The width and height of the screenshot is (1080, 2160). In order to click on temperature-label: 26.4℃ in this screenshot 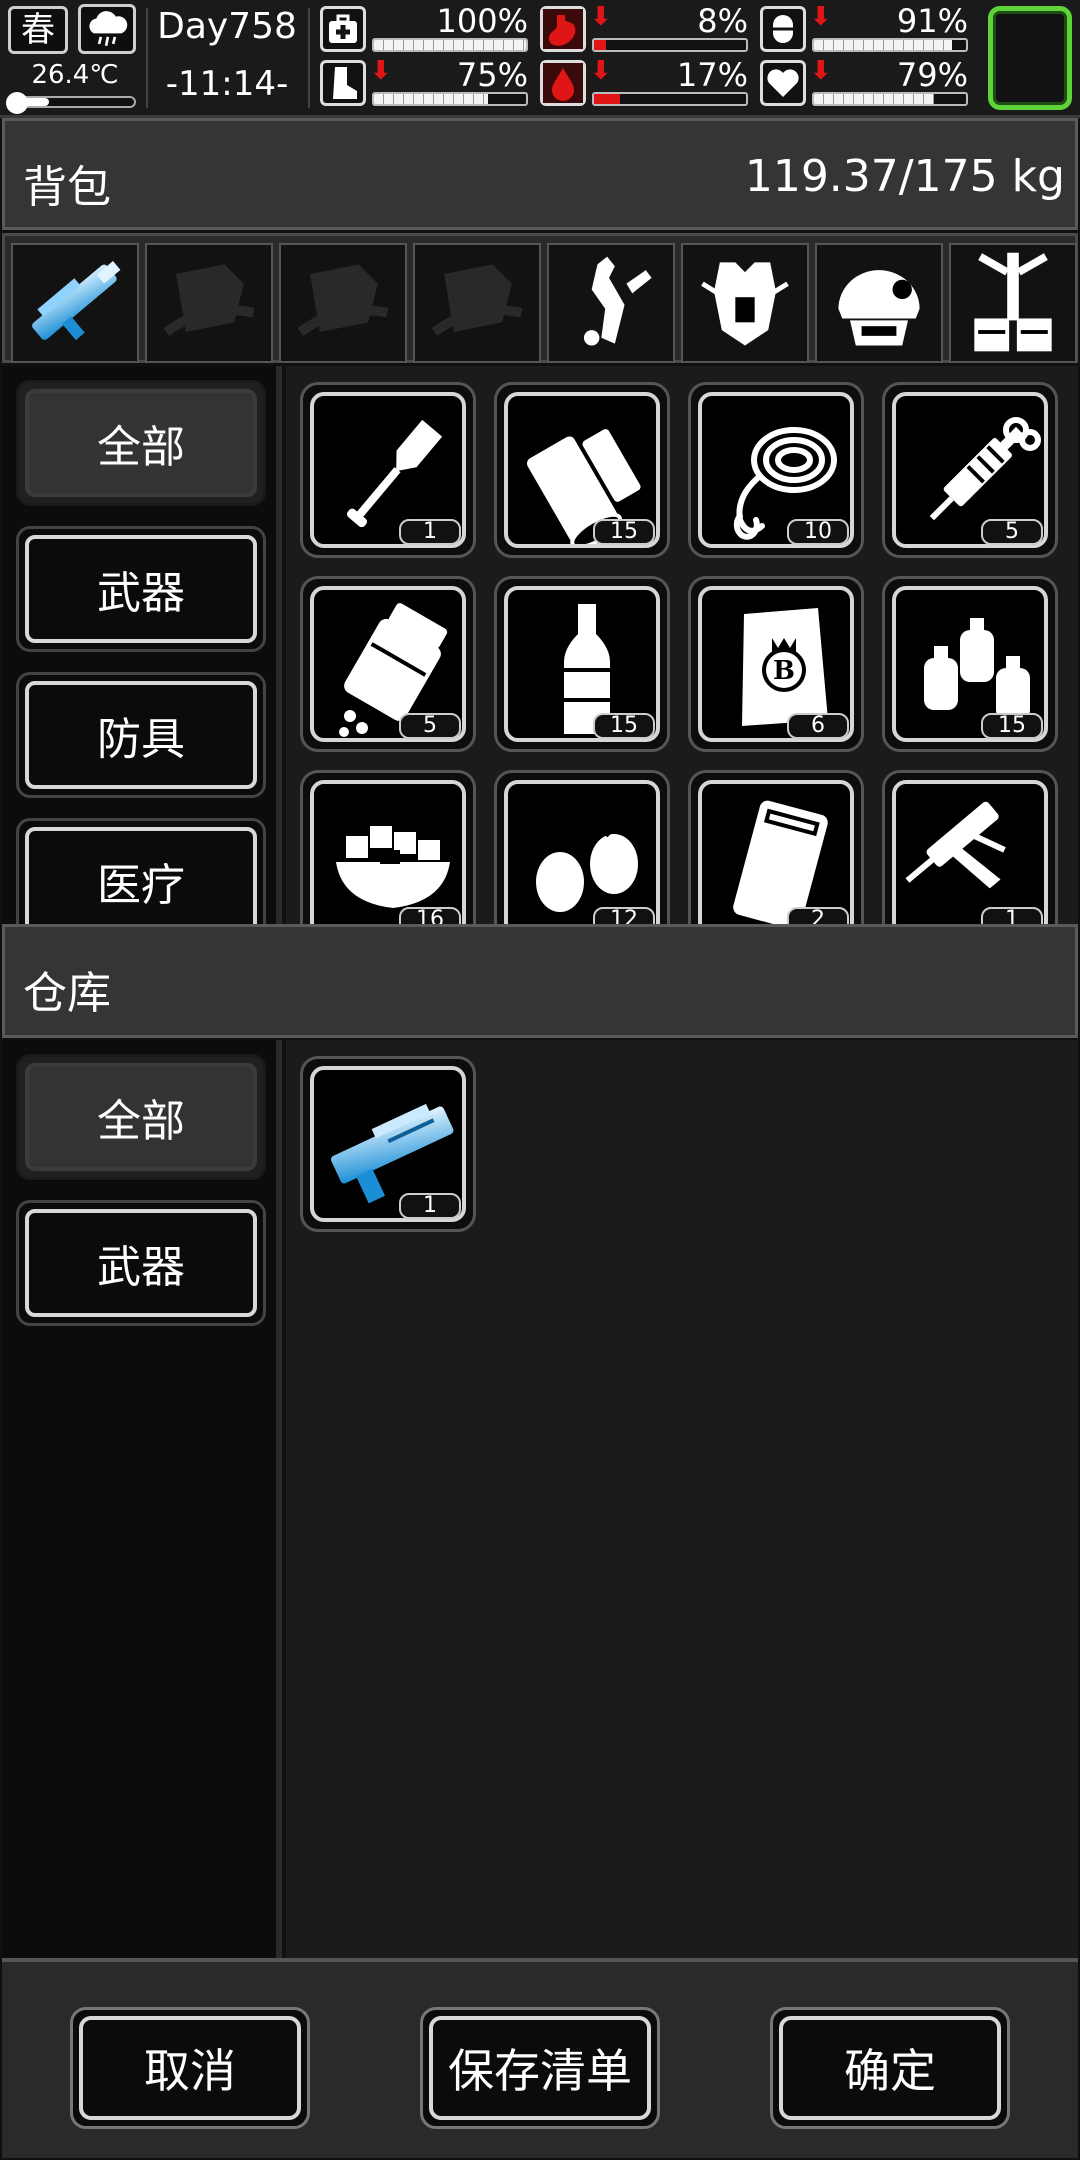, I will do `click(75, 75)`.